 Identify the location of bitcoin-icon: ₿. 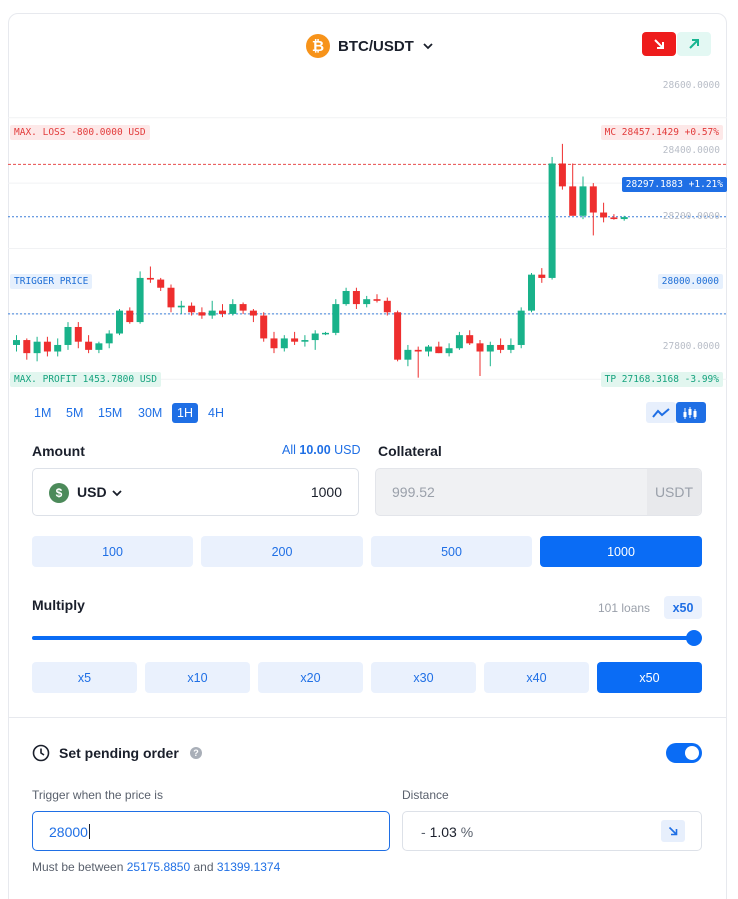
(318, 46).